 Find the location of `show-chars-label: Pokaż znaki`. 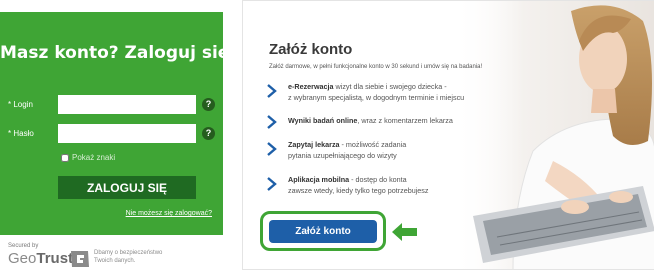

show-chars-label: Pokaż znaki is located at coordinates (94, 157).